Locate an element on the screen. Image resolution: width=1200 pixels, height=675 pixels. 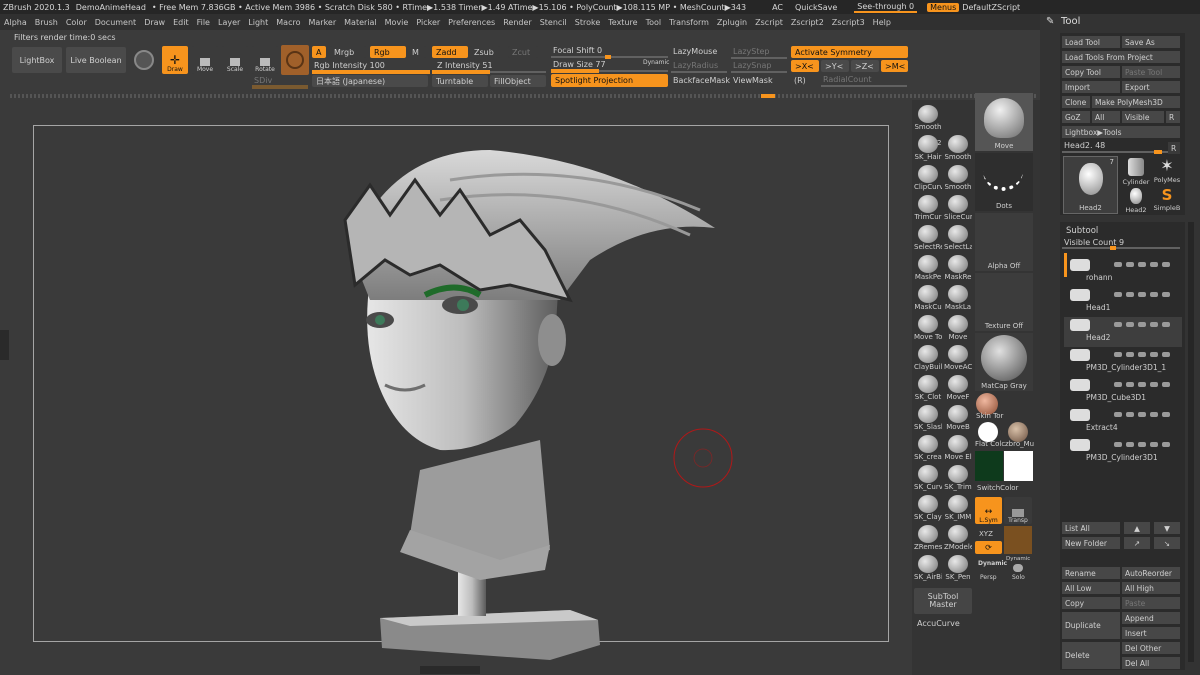
edit-mode-icon is located at coordinates (144, 60).